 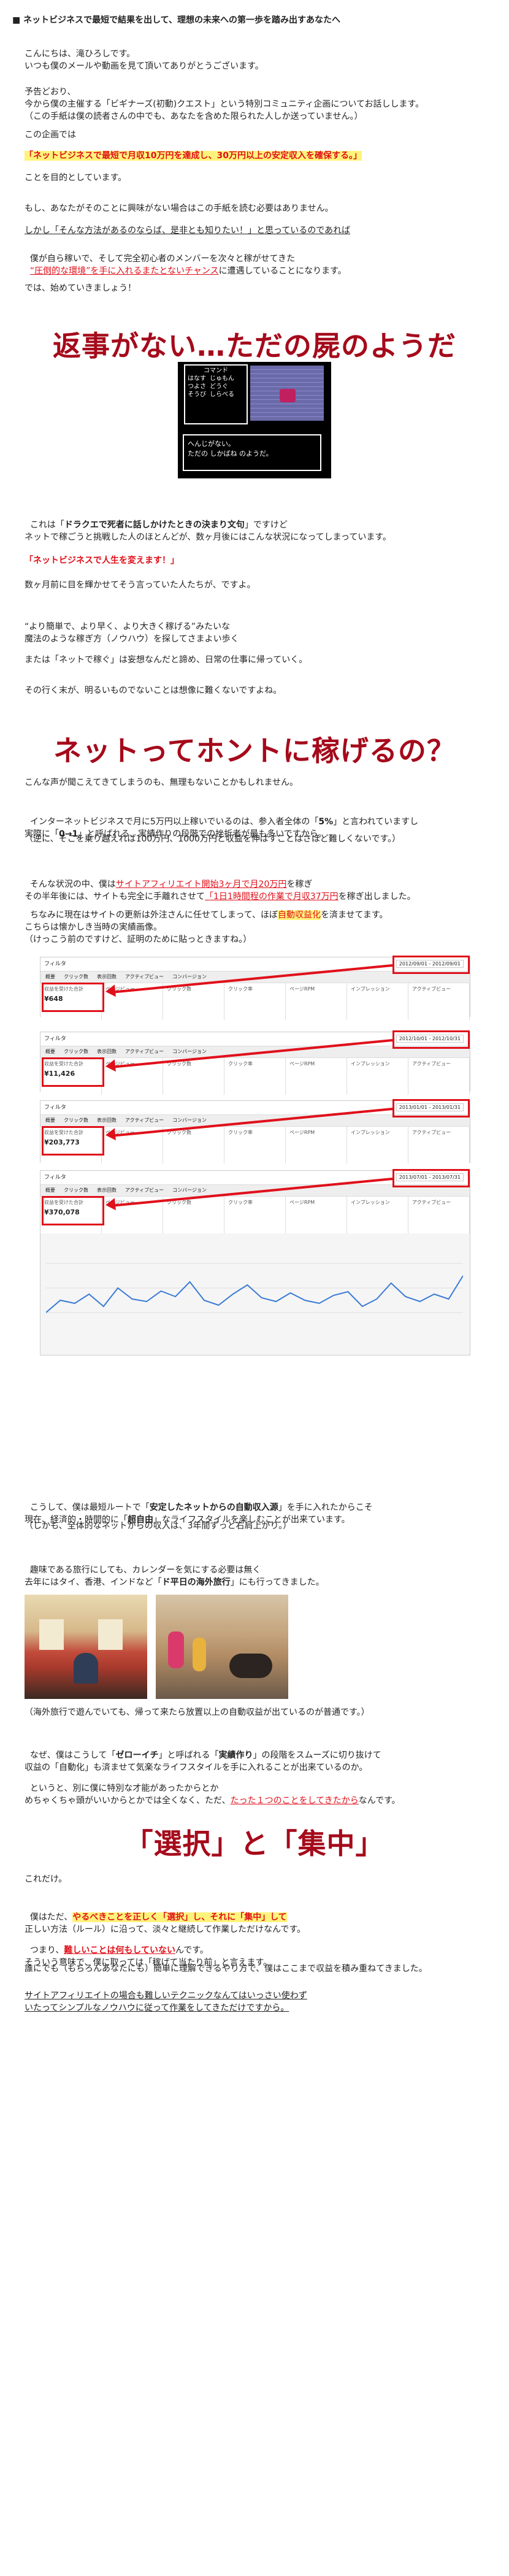 I want to click on intro-encounter: に遭遇していることになります。, so click(x=282, y=271).